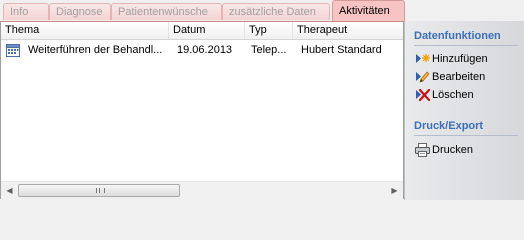  I want to click on add-button-label: Hinzufügen, so click(460, 59).